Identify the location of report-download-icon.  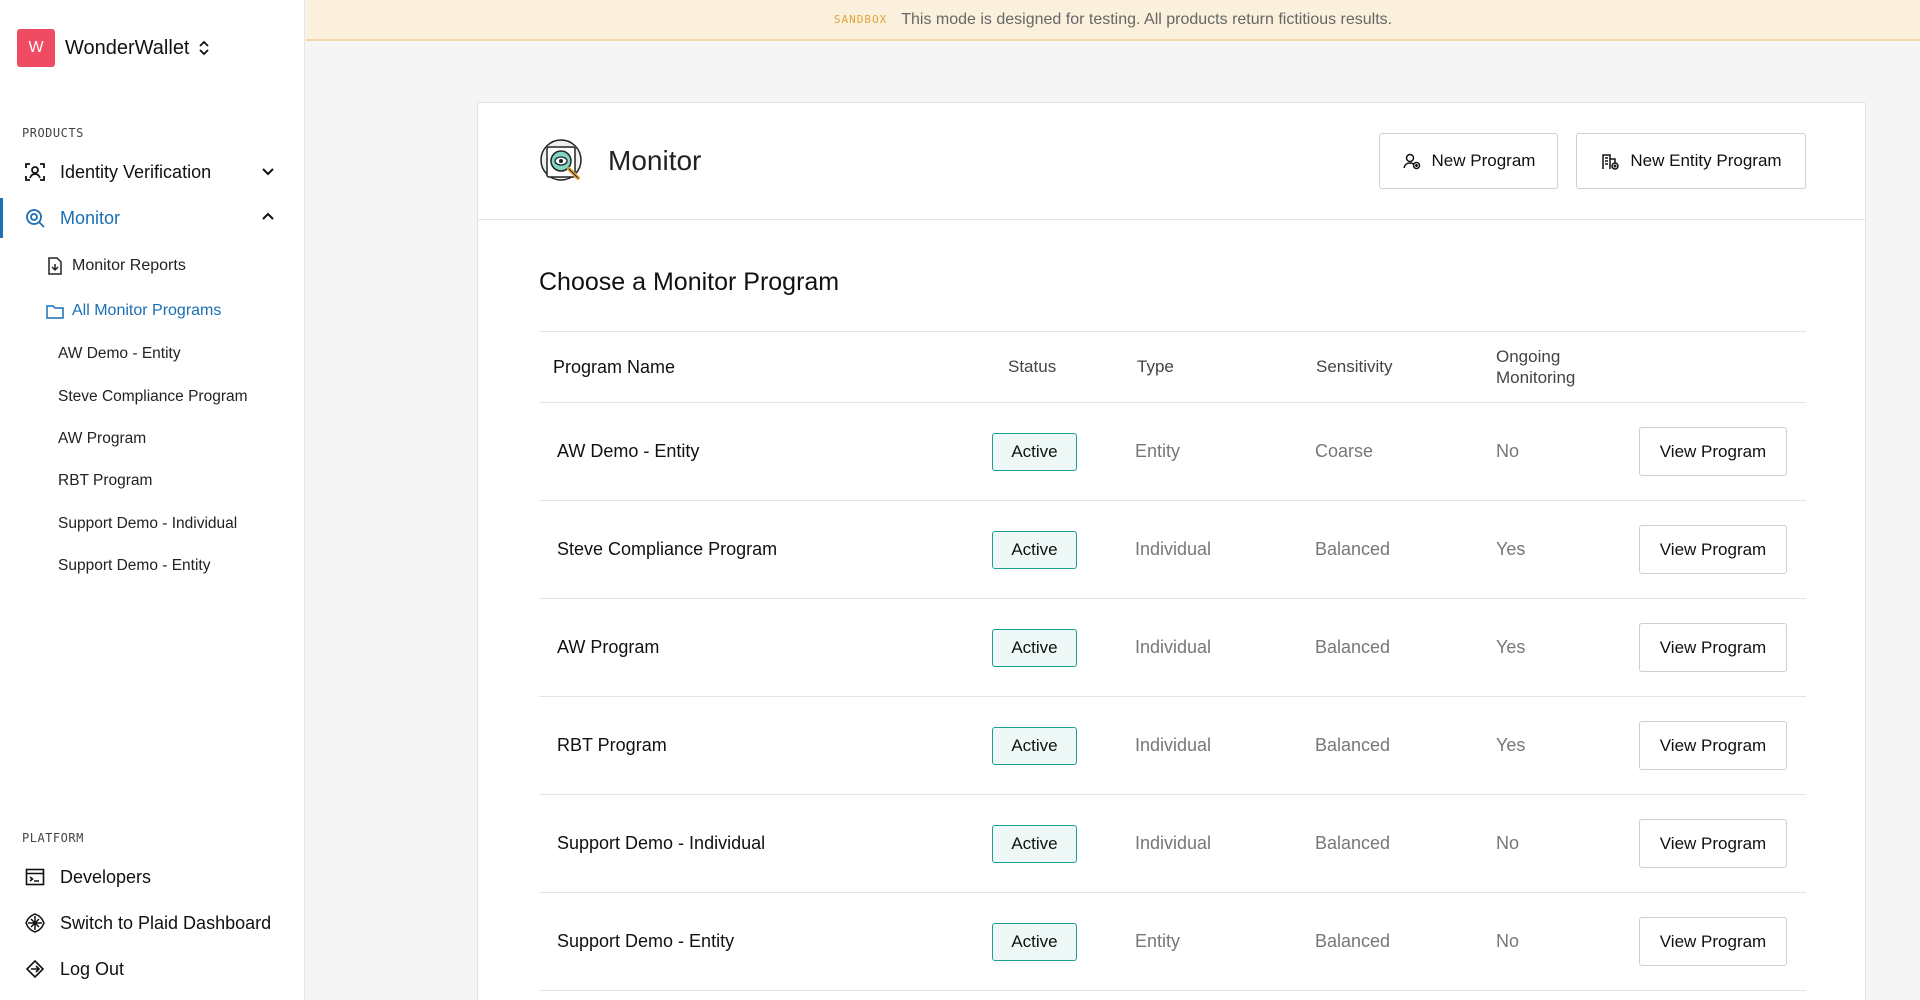
(55, 266).